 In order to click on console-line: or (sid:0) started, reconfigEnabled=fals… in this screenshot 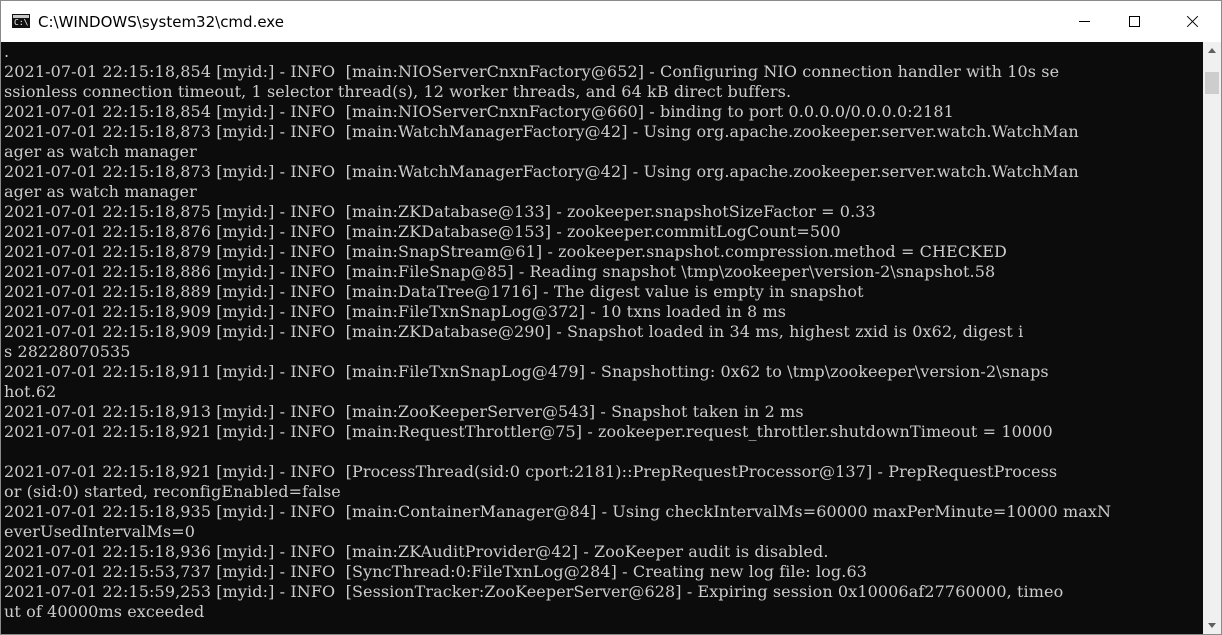, I will do `click(172, 491)`.